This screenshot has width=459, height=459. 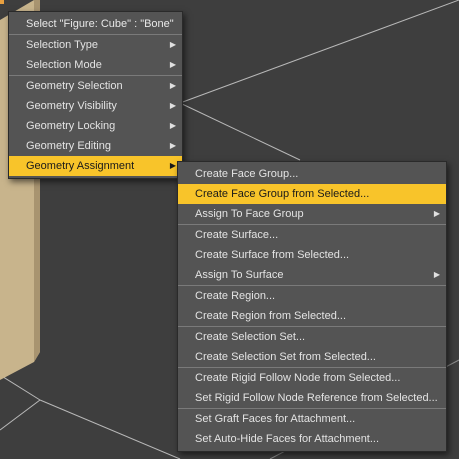 What do you see at coordinates (312, 275) in the screenshot?
I see `assign-to-surface-item: Assign To Surface ▶` at bounding box center [312, 275].